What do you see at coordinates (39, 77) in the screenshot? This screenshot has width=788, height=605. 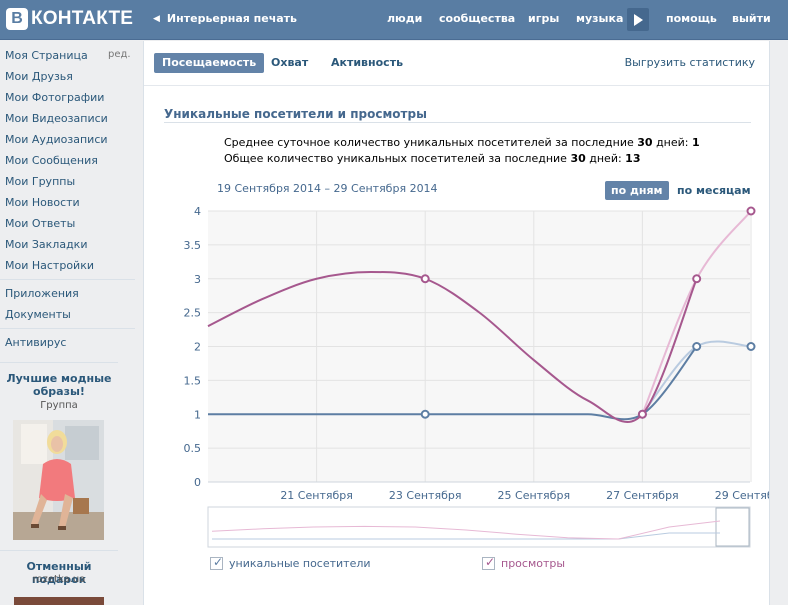 I see `sidebar-item-friends: Мои Друзья` at bounding box center [39, 77].